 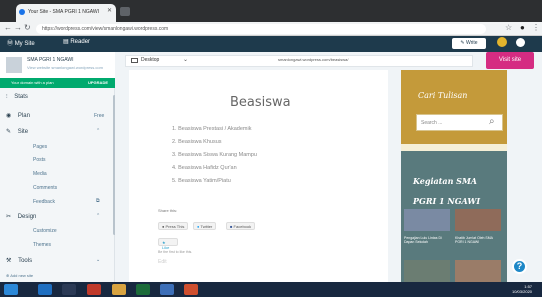 I want to click on sidebar-item-customize: Customize, so click(x=45, y=231).